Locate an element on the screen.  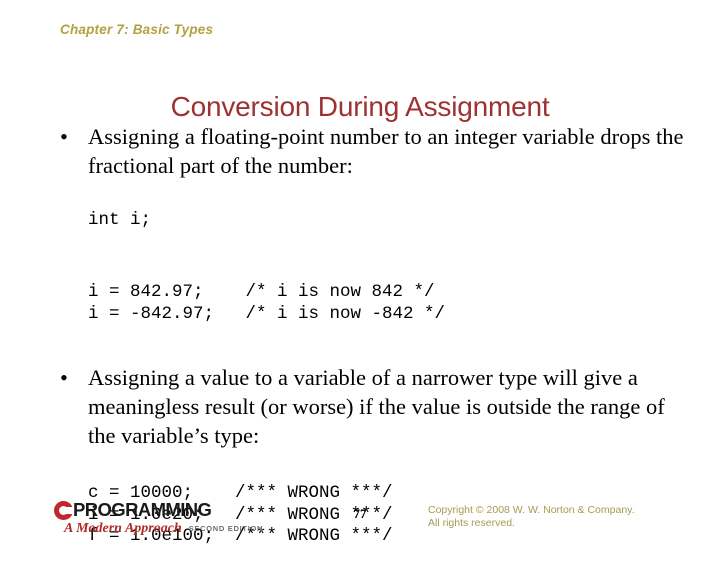
logo-subtitle: A Modern Approach is located at coordinates (123, 528).